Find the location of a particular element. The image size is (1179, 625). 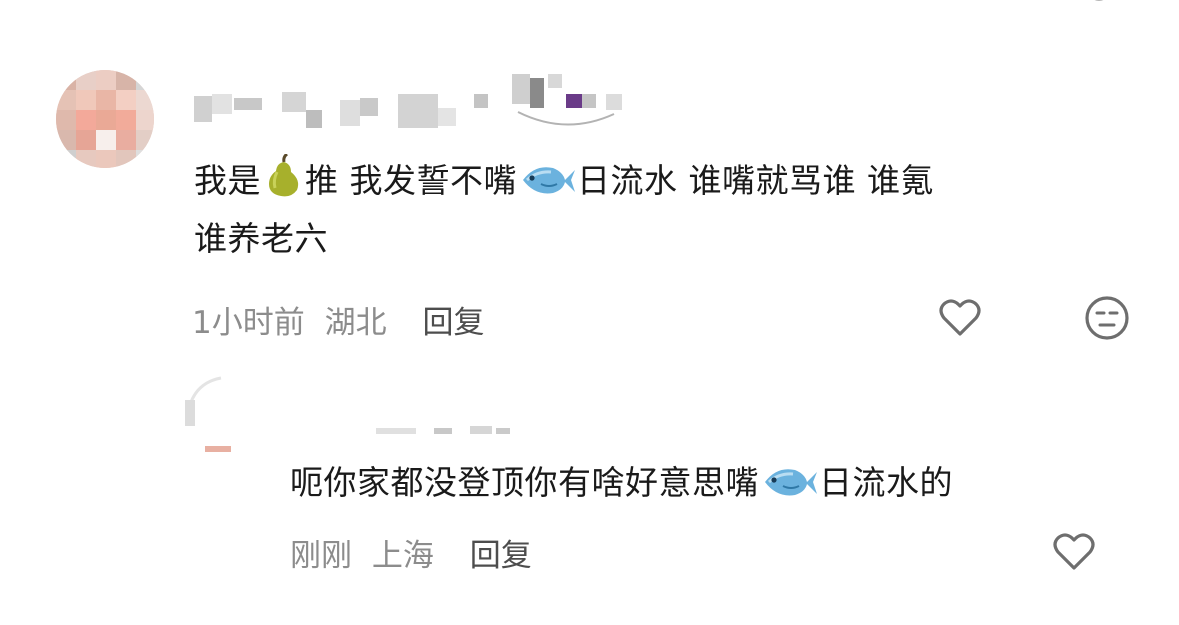

reply-username-blurred is located at coordinates (451, 431).